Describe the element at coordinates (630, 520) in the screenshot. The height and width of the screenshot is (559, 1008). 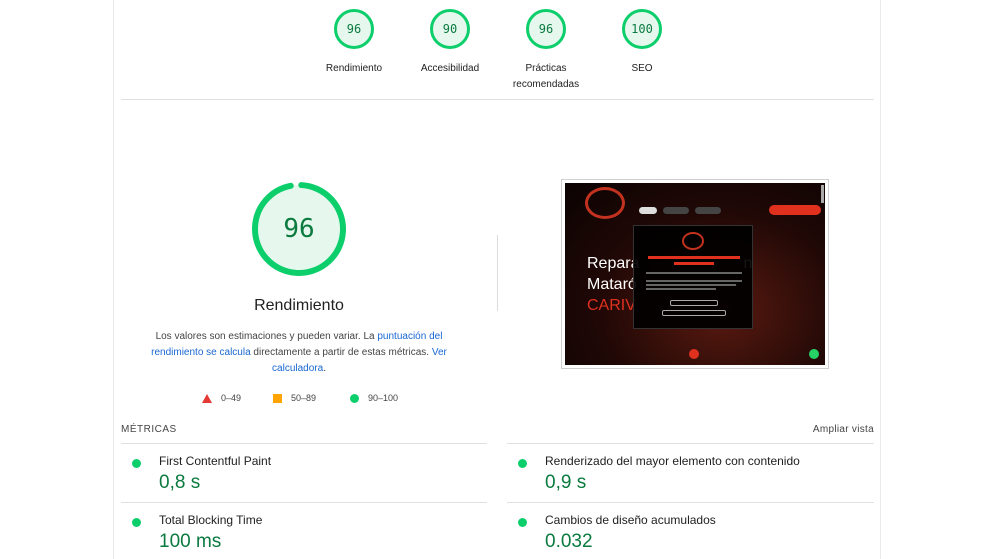
I see `metric-label: Cambios de diseño acumulados` at that location.